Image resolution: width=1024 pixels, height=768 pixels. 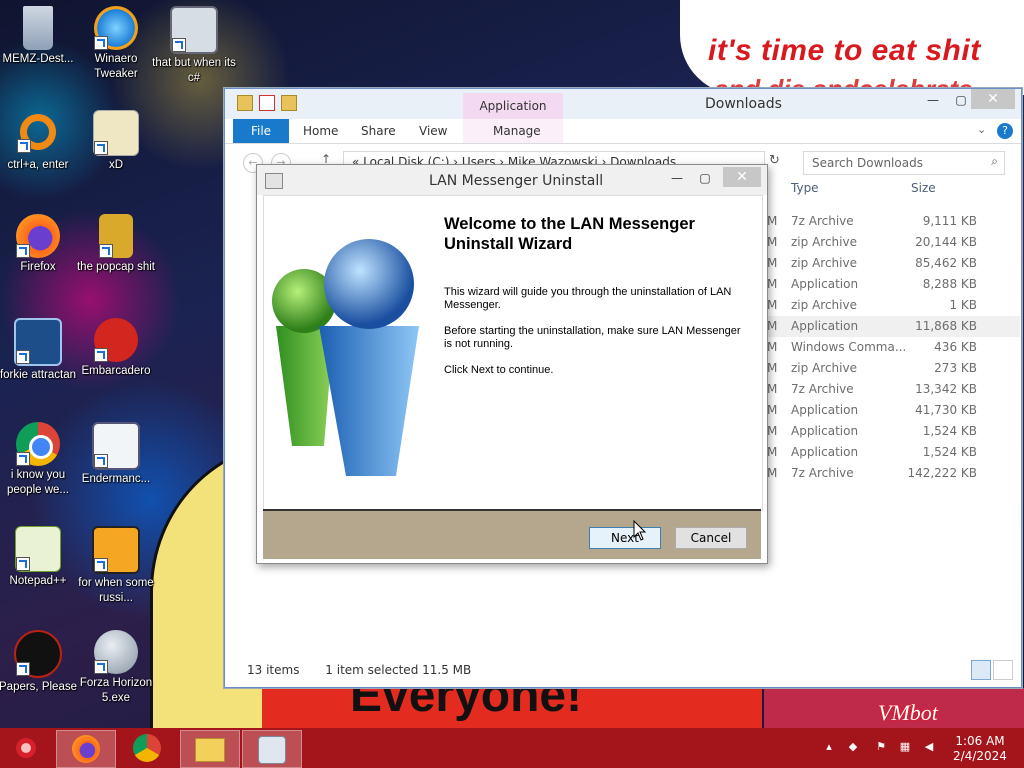 I want to click on expand-ribbon-chevron-icon: ⌄, so click(x=981, y=129).